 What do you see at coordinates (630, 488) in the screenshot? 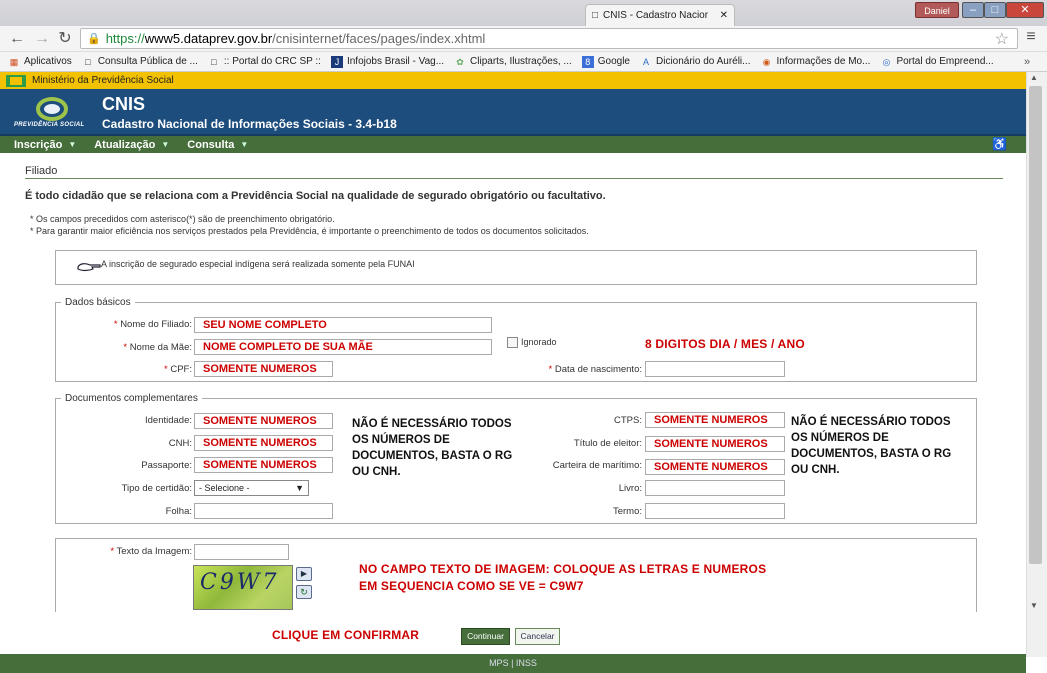
I see `livro-label: Livro:` at bounding box center [630, 488].